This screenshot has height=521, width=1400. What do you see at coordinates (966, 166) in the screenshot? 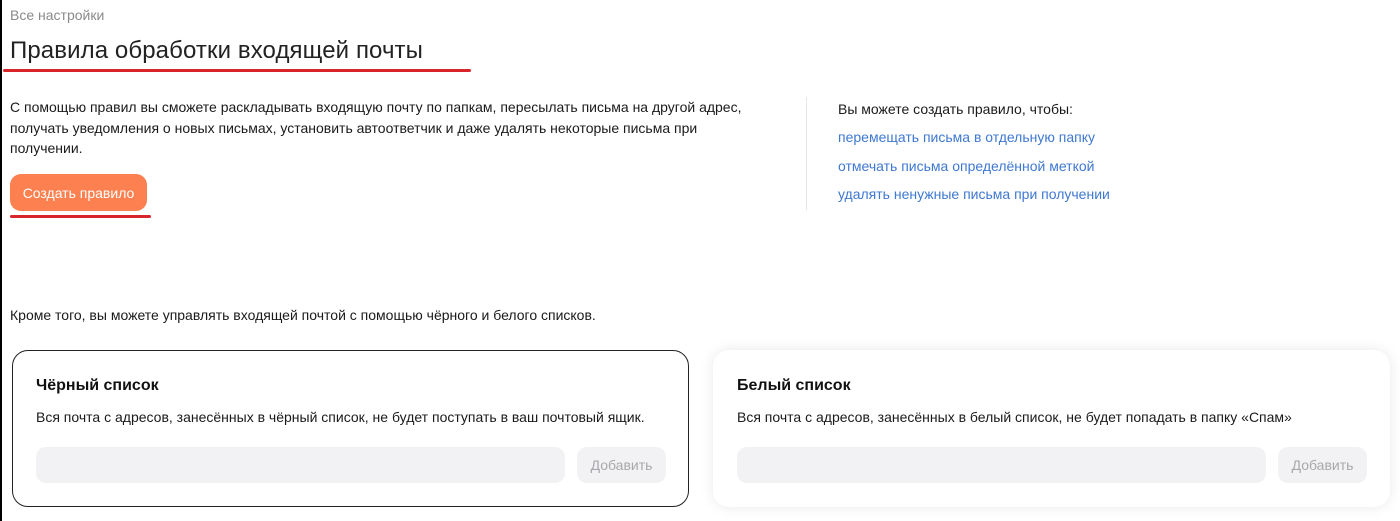
I see `tip-link-mark-with-label: отмечать письма определённой меткой` at bounding box center [966, 166].